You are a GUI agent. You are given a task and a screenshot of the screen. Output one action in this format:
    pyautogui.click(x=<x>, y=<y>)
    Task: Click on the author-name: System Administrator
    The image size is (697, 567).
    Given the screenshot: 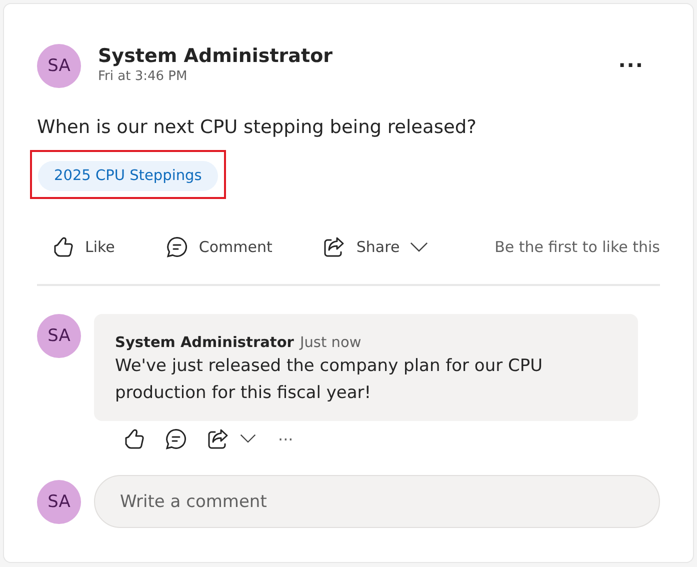 What is the action you would take?
    pyautogui.click(x=216, y=56)
    